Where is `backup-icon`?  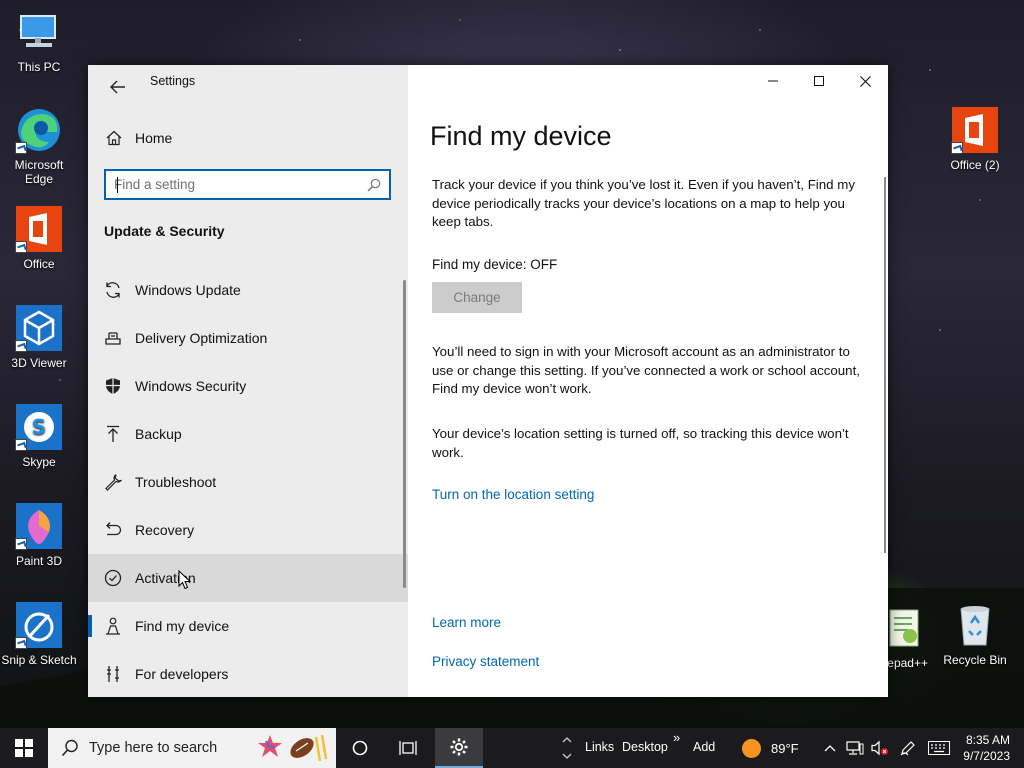 backup-icon is located at coordinates (113, 434).